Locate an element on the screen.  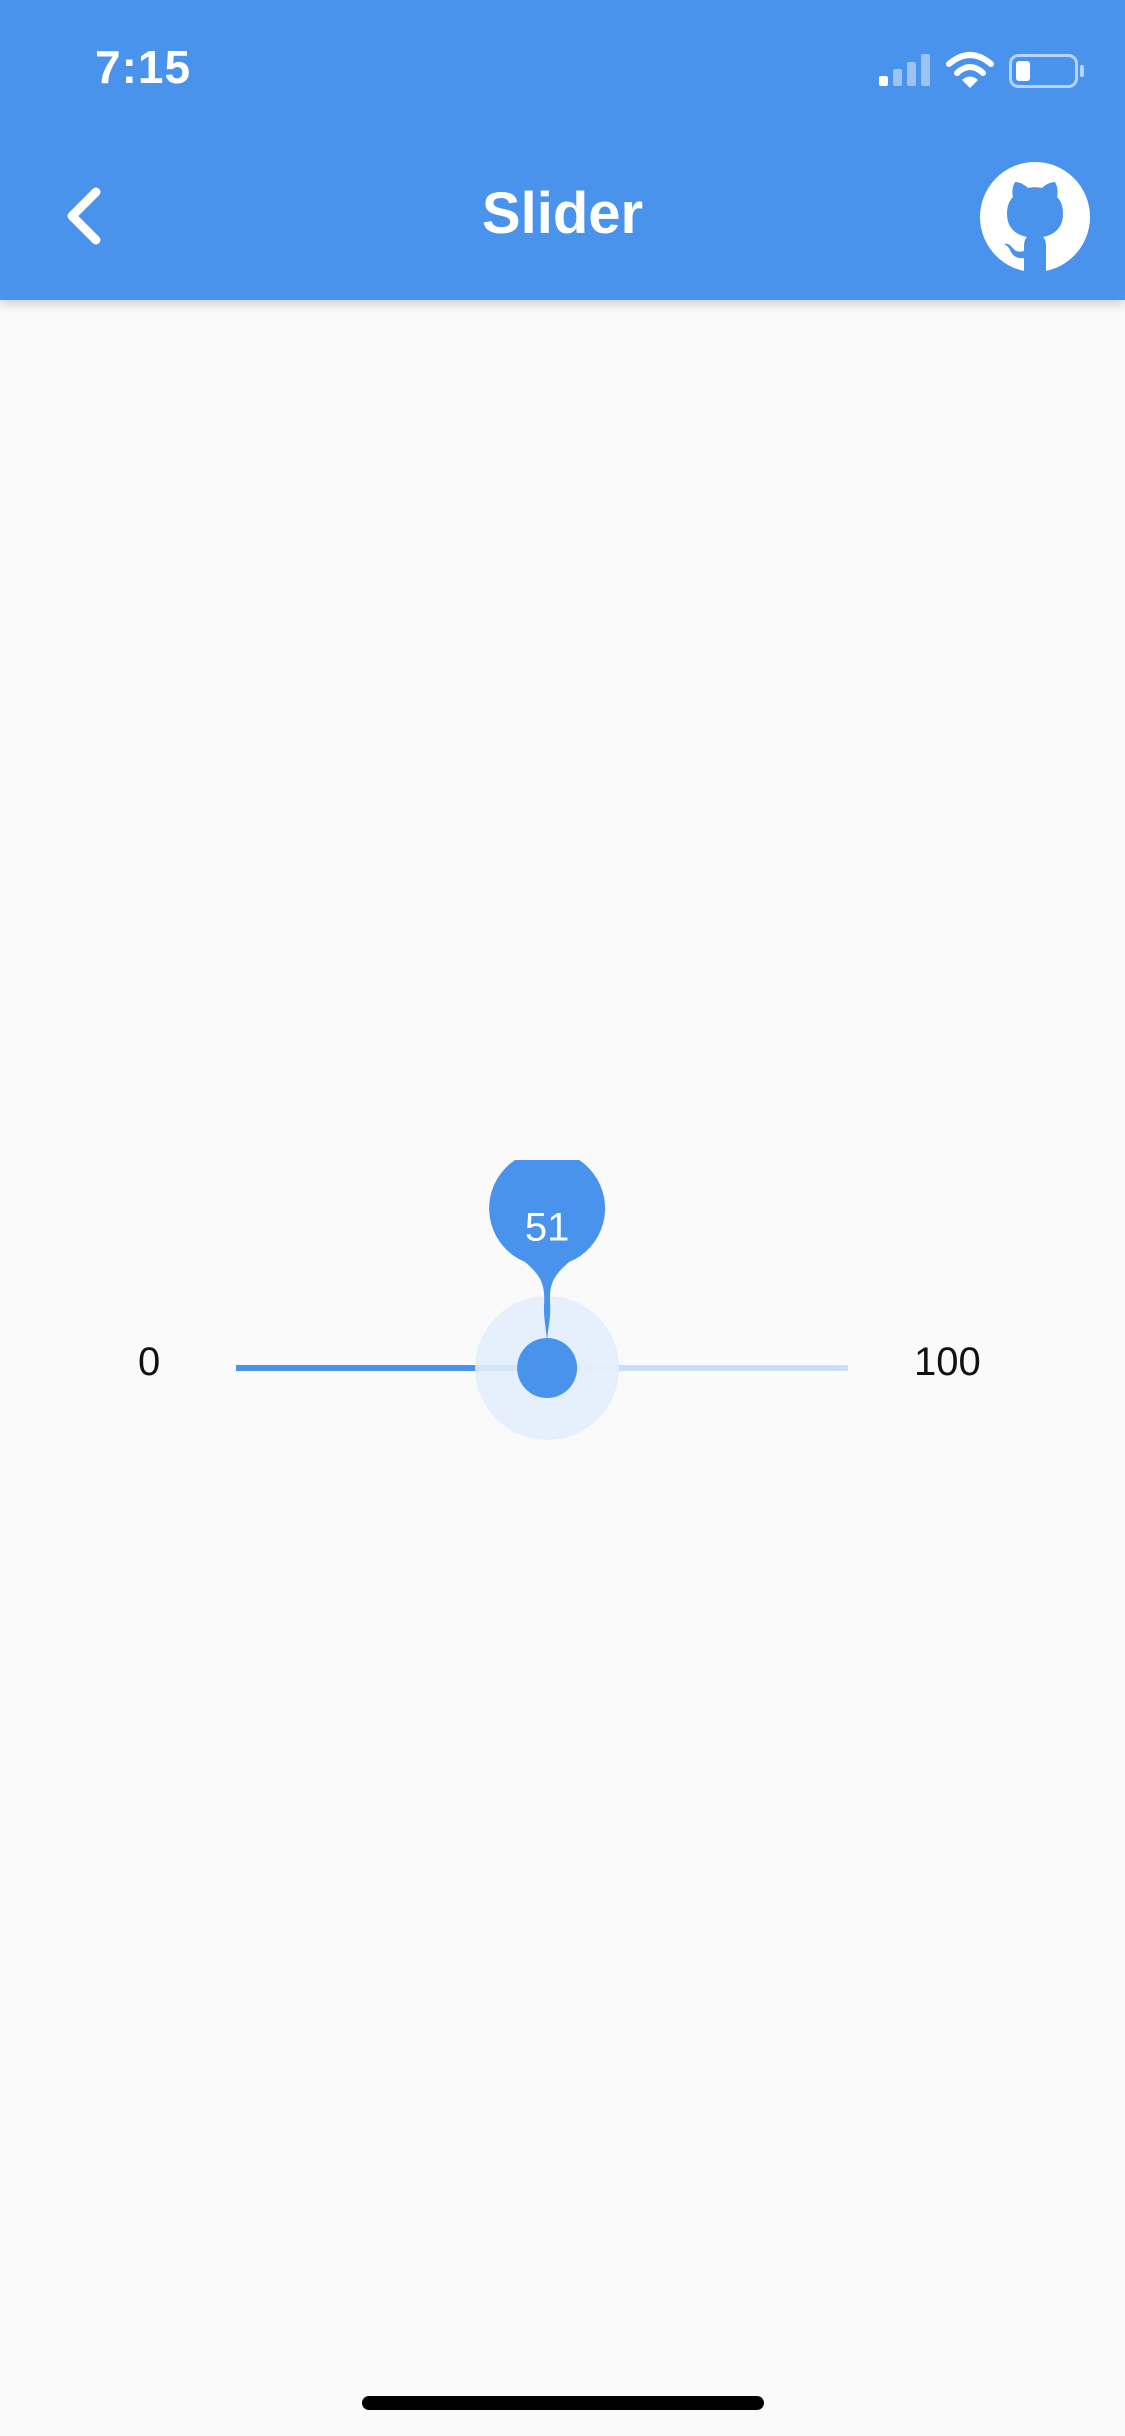
slider-value-label: 51 is located at coordinates (547, 1228).